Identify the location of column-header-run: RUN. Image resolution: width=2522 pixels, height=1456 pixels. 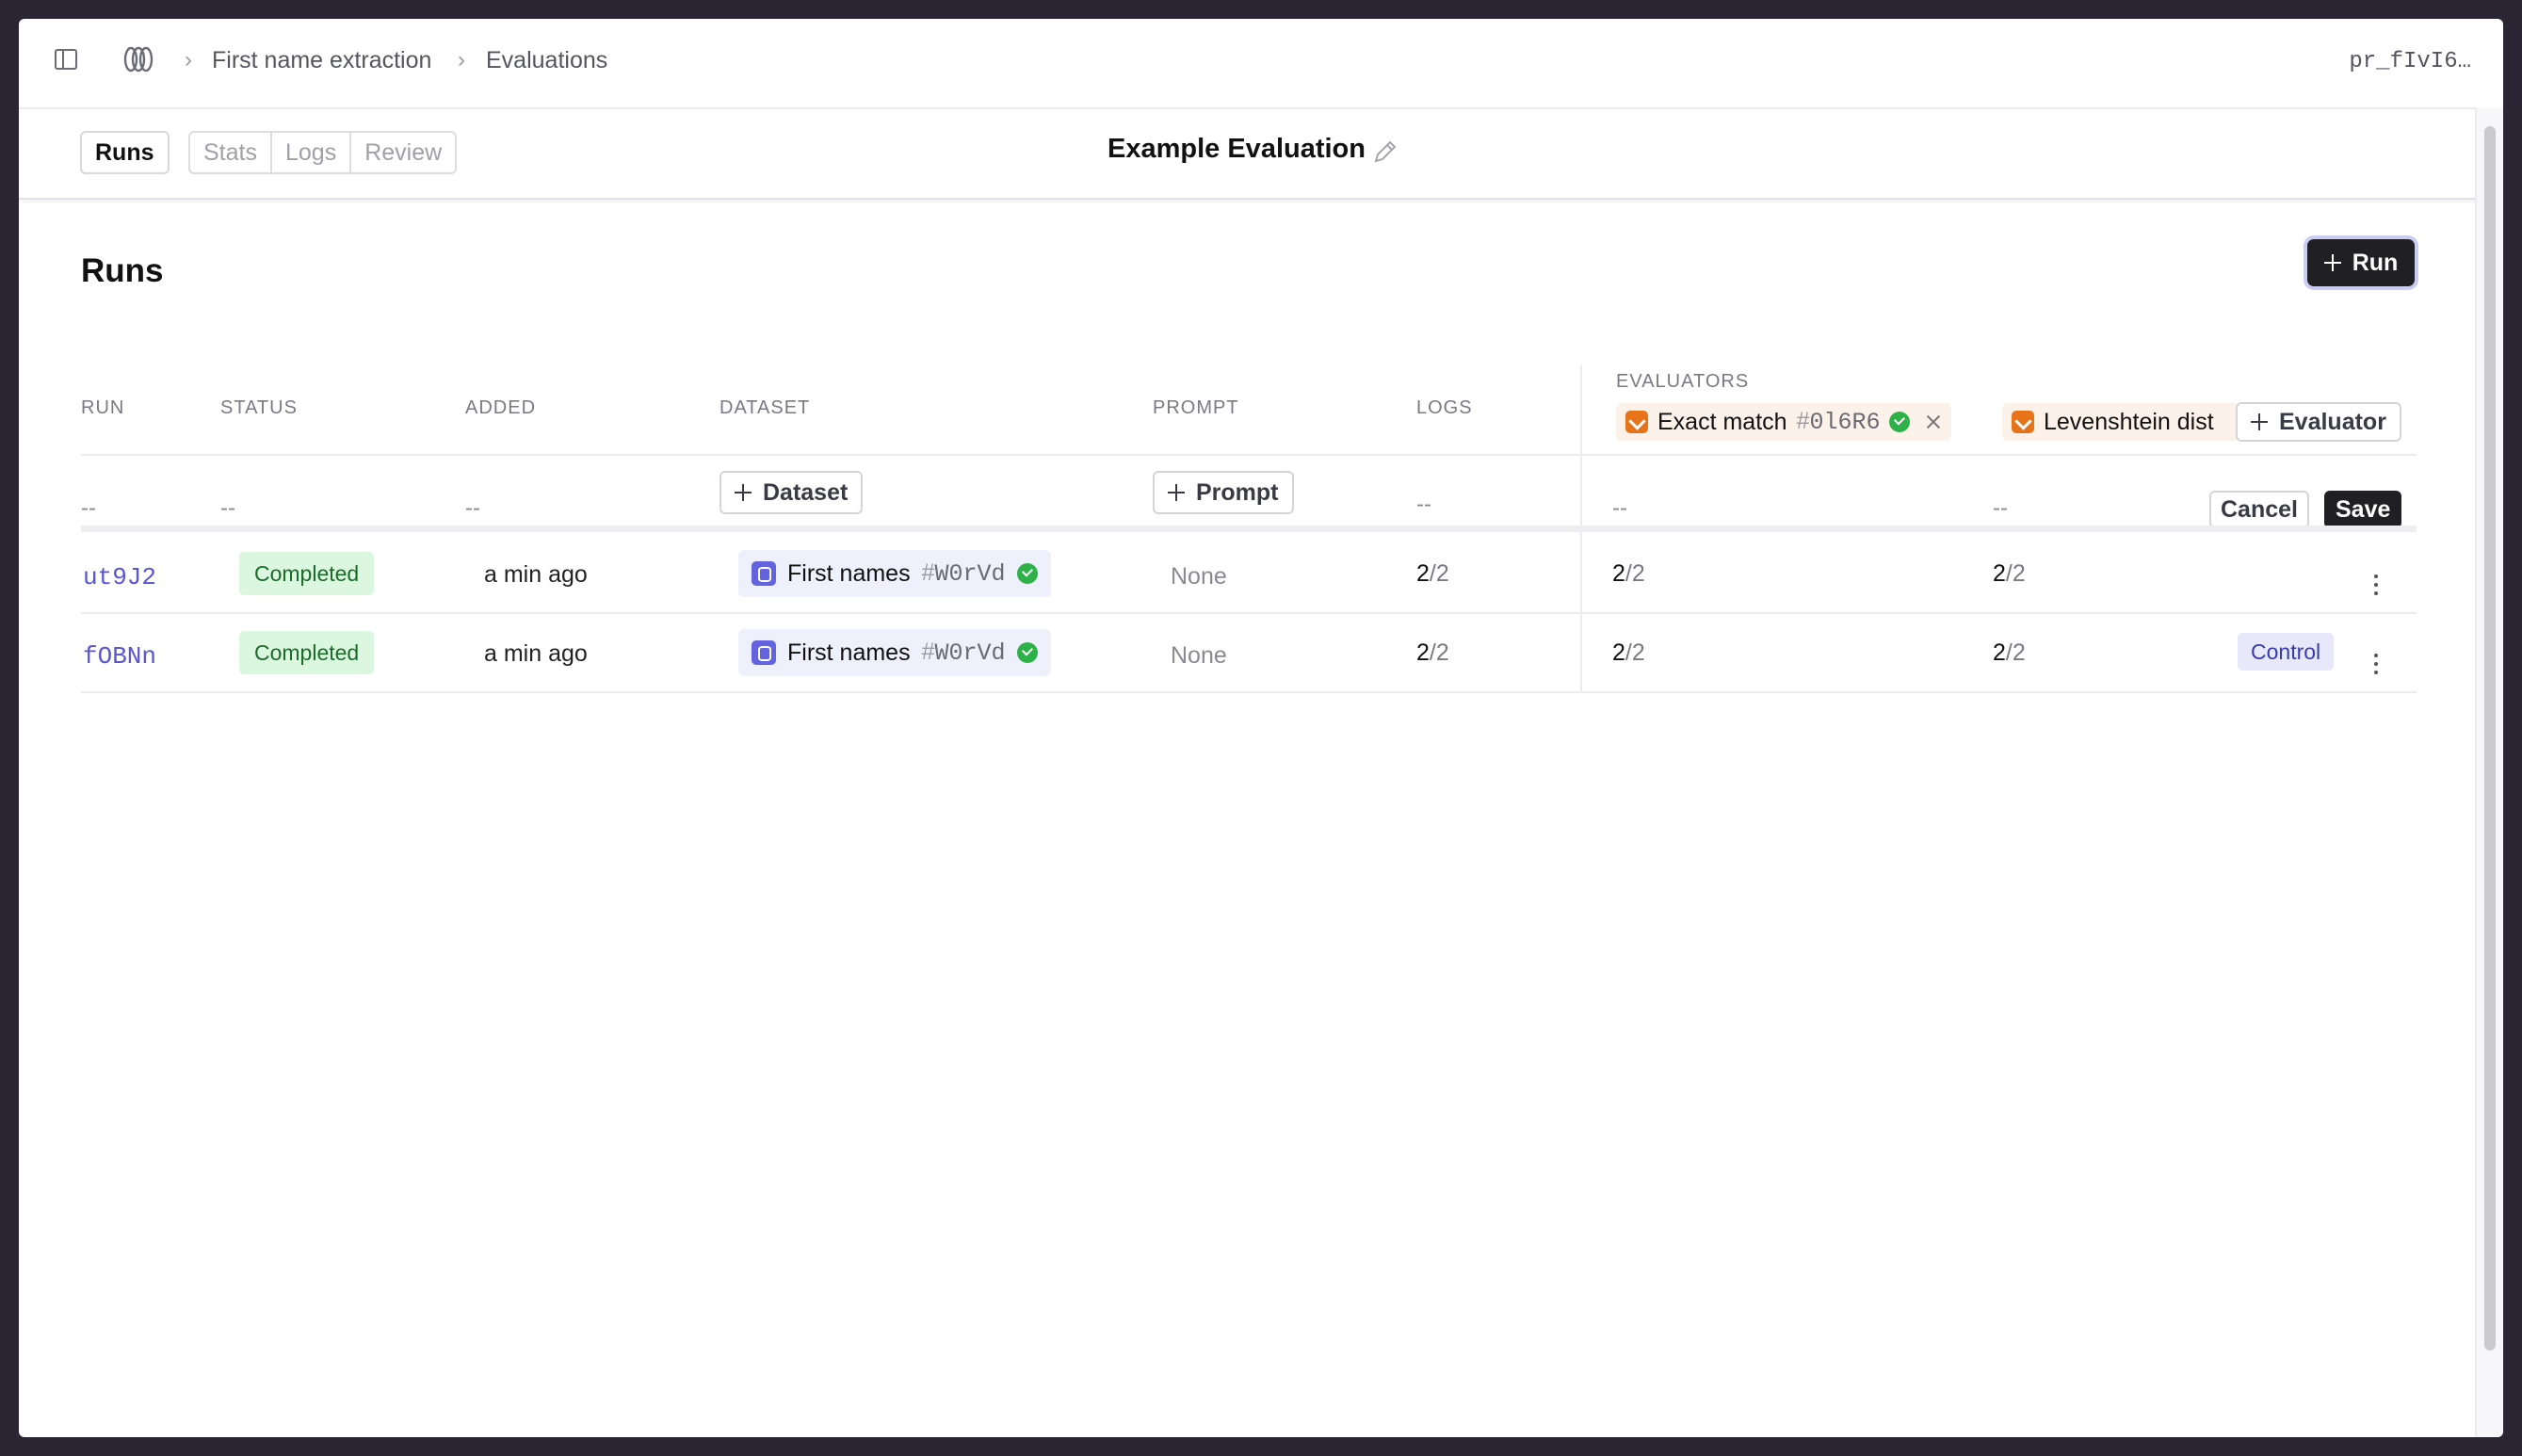
(103, 407).